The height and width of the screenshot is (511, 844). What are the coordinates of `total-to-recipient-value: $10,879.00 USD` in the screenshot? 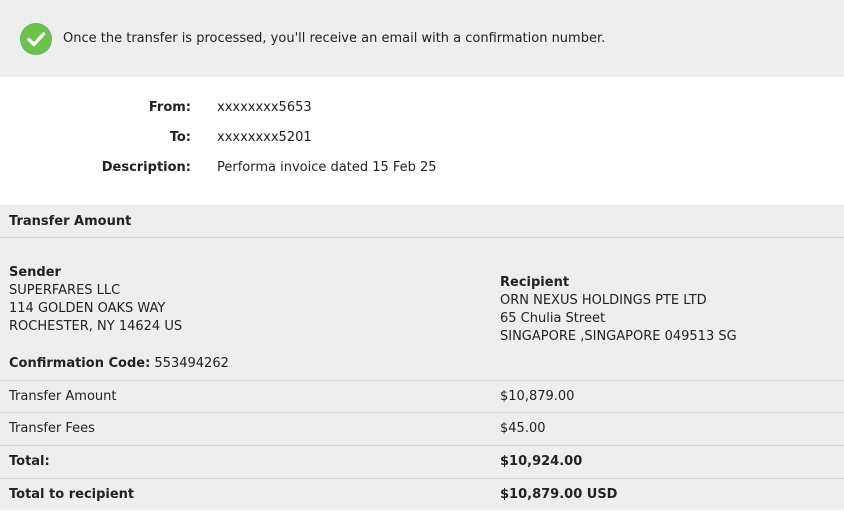 It's located at (559, 494).